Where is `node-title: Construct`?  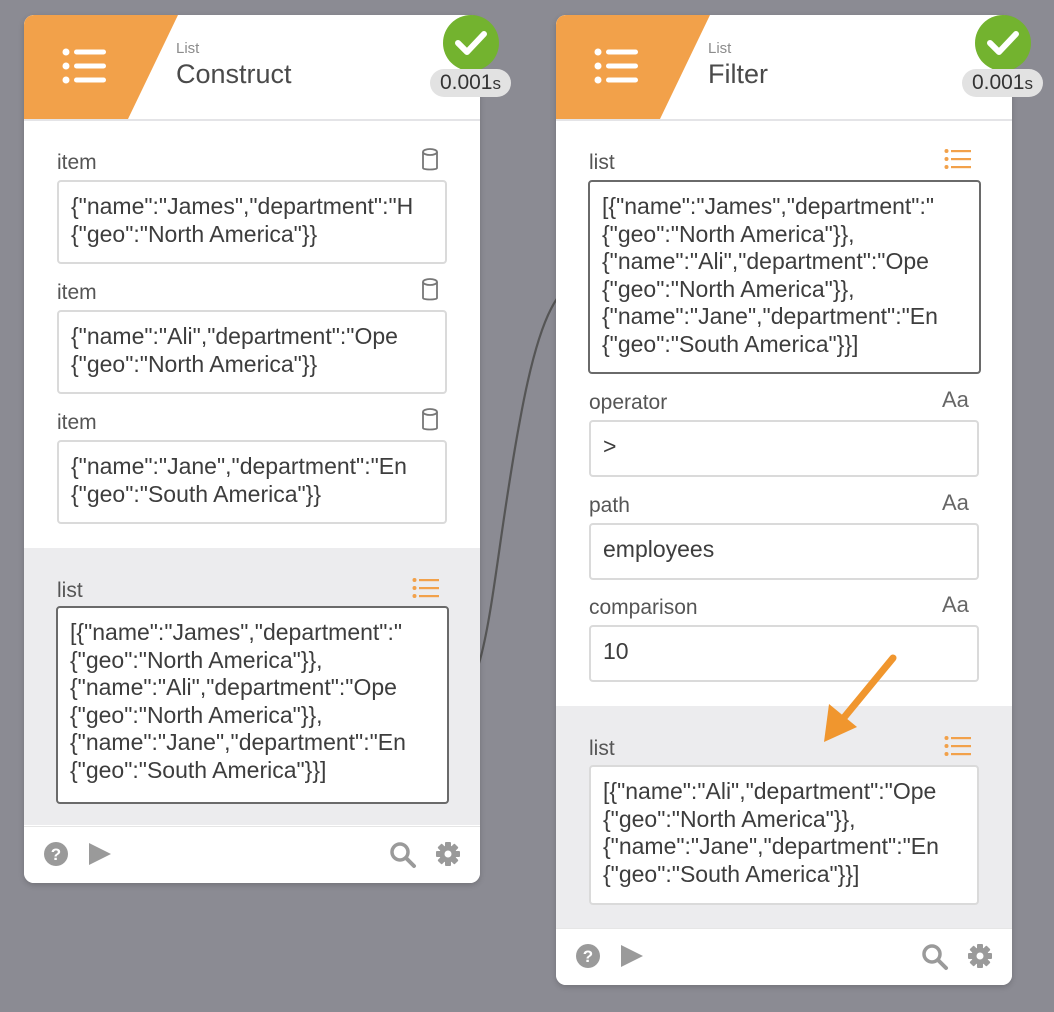
node-title: Construct is located at coordinates (234, 74).